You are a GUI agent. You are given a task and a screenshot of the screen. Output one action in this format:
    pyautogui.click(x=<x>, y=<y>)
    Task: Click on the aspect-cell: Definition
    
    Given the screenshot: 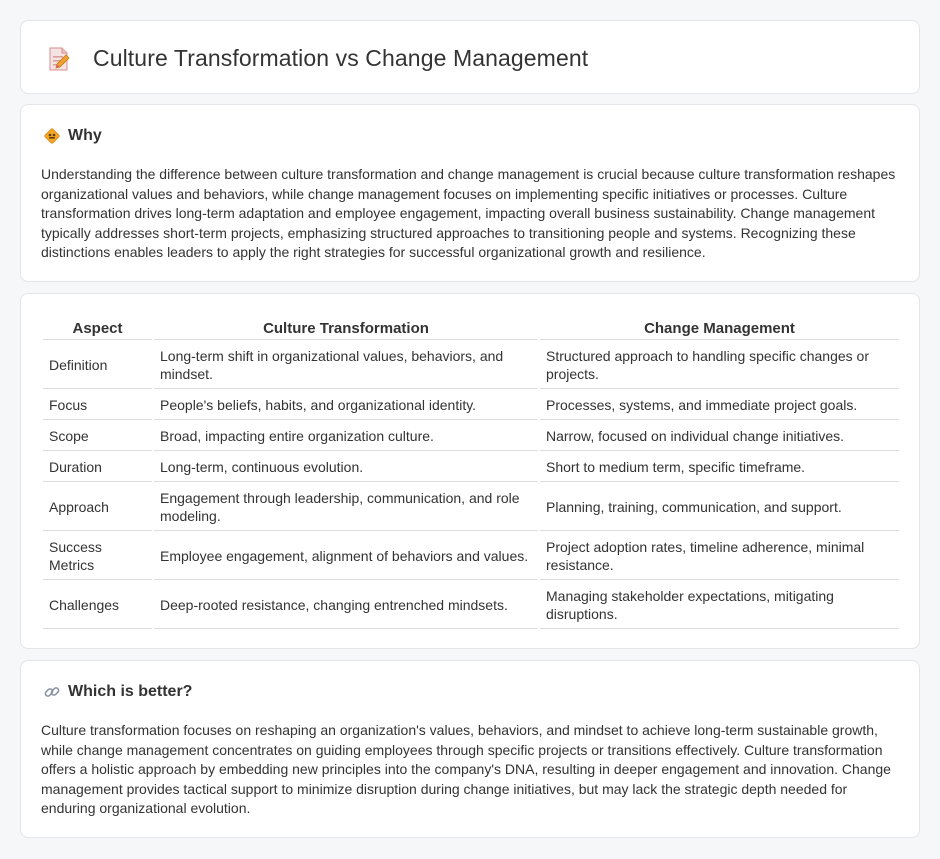 What is the action you would take?
    pyautogui.click(x=97, y=365)
    